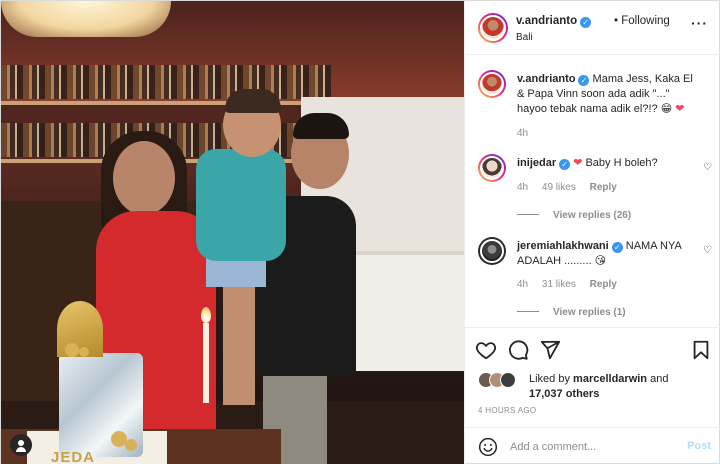 This screenshot has width=720, height=464. Describe the element at coordinates (144, 178) in the screenshot. I see `photo-woman-face` at that location.